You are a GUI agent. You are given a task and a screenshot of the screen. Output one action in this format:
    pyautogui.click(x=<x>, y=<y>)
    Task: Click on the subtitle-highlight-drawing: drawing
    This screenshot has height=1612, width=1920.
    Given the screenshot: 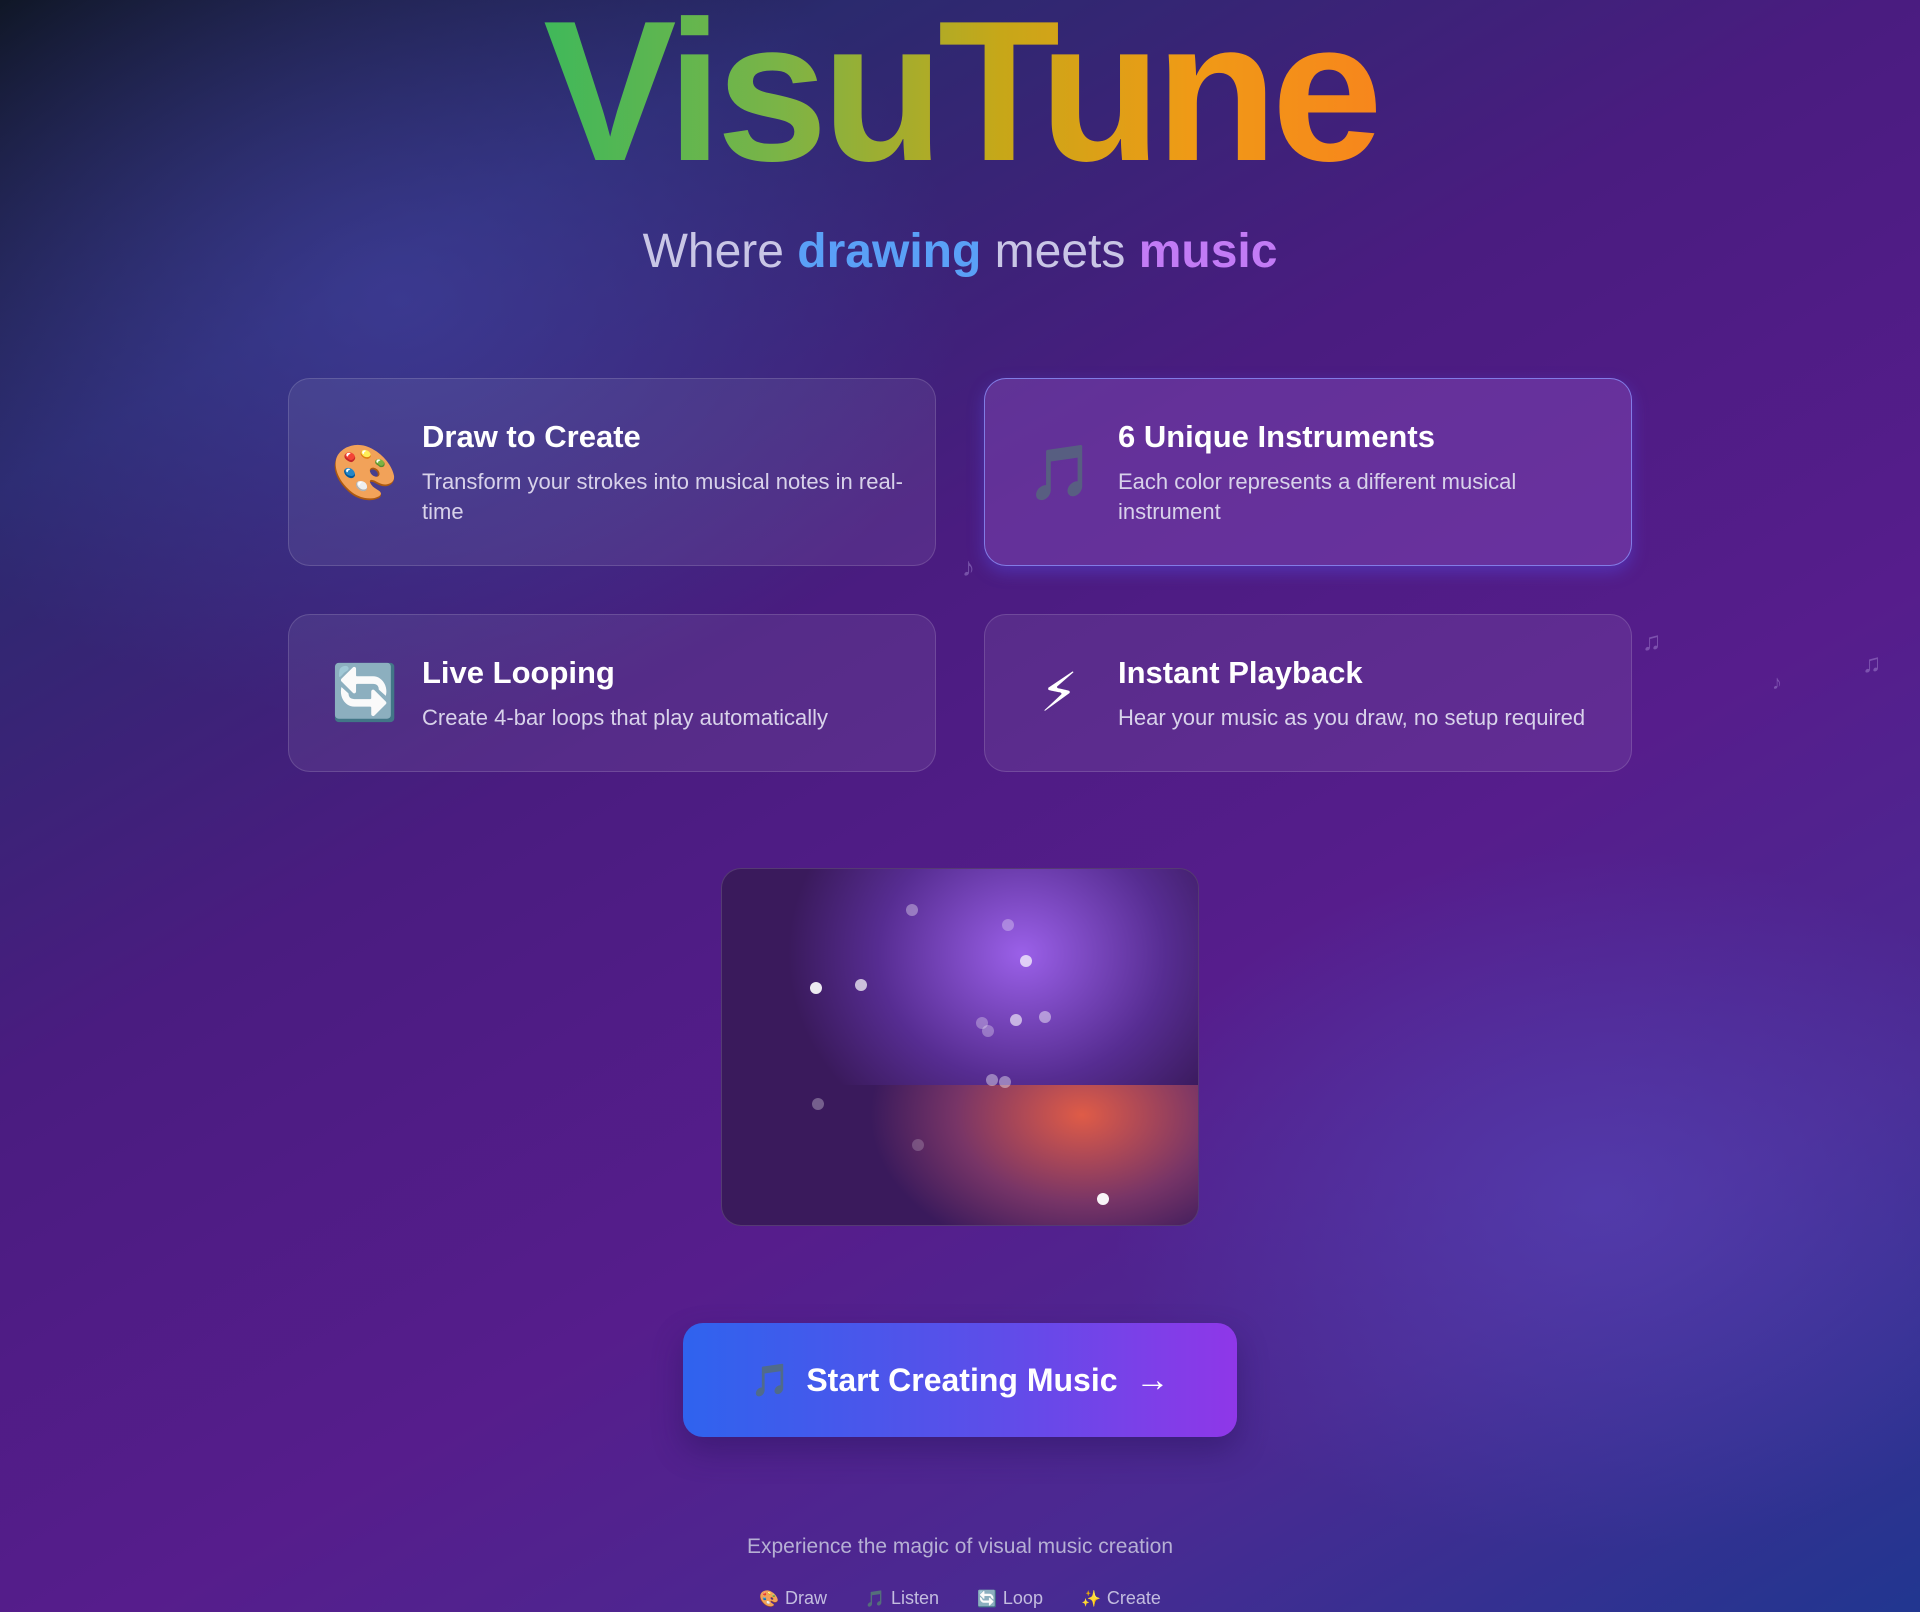 What is the action you would take?
    pyautogui.click(x=889, y=251)
    